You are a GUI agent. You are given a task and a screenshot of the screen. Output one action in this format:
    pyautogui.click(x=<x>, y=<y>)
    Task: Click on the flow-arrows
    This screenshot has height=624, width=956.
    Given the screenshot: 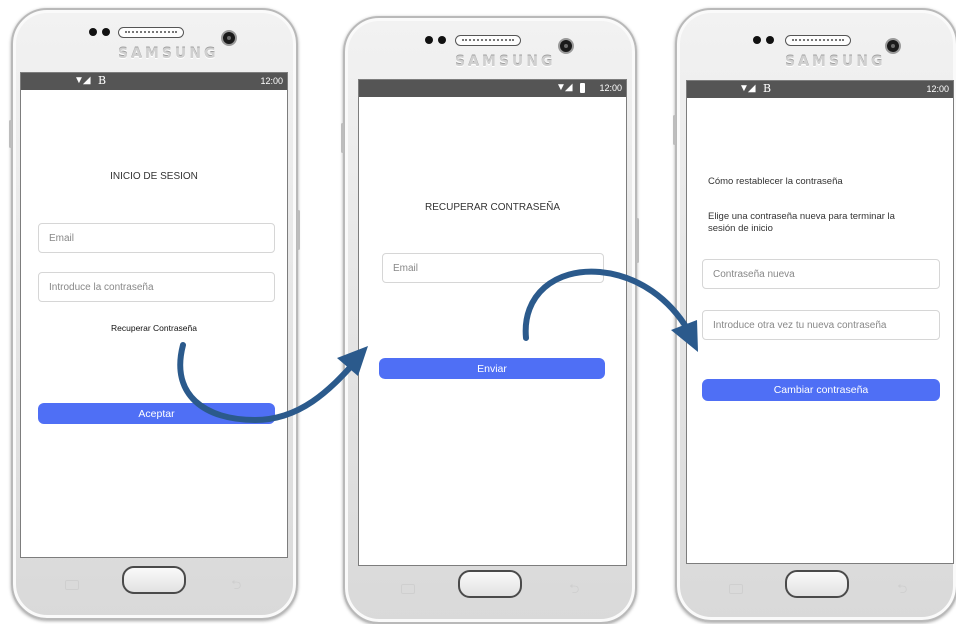 What is the action you would take?
    pyautogui.click(x=437, y=346)
    